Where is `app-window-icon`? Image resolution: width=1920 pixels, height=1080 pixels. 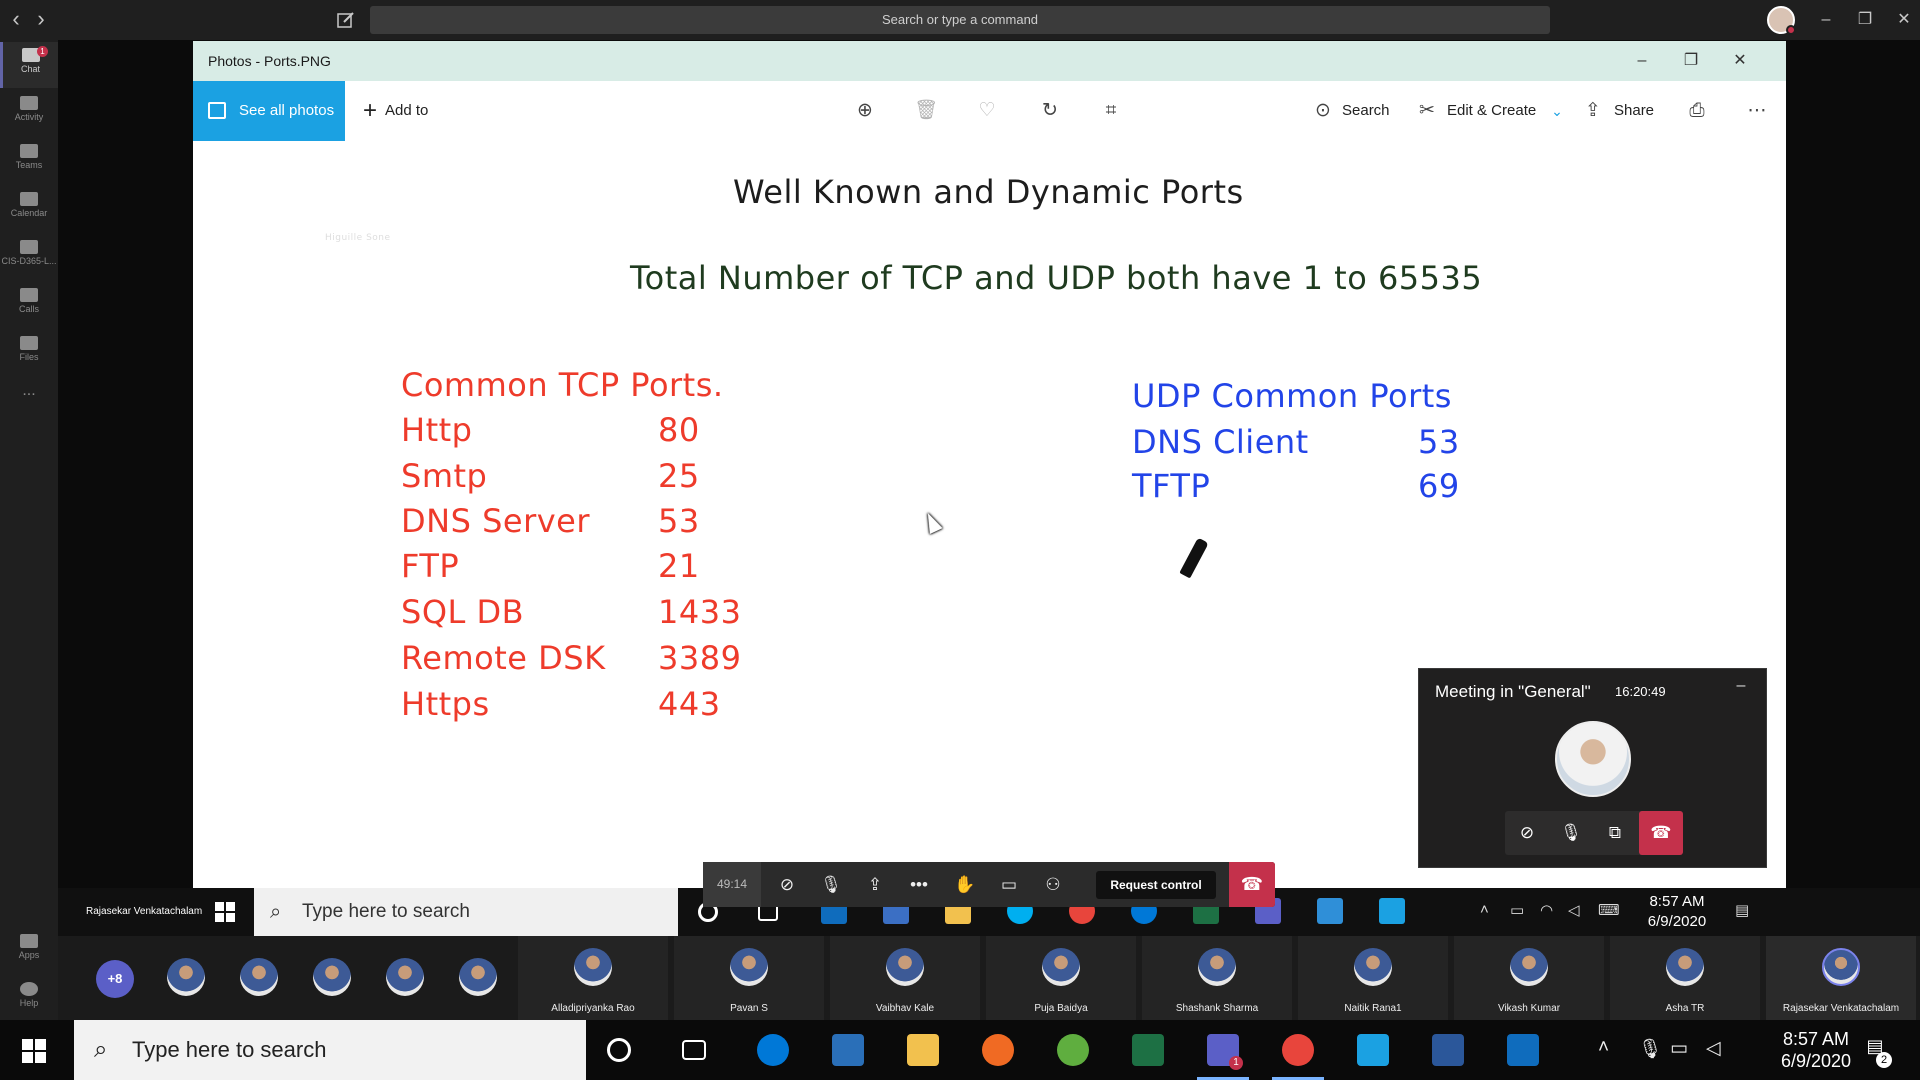
app-window-icon is located at coordinates (1330, 911).